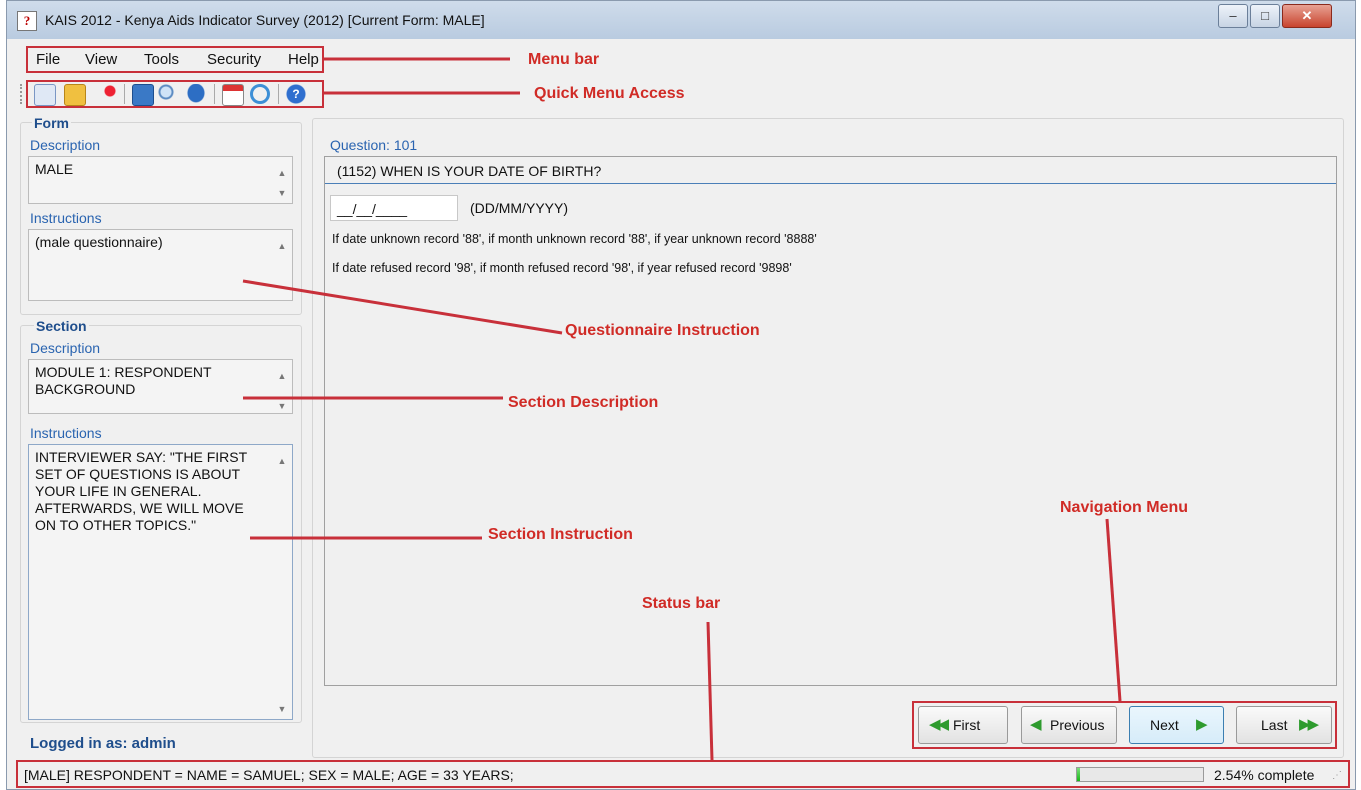  I want to click on annotation-navigation-menu: Navigation Menu, so click(1124, 507).